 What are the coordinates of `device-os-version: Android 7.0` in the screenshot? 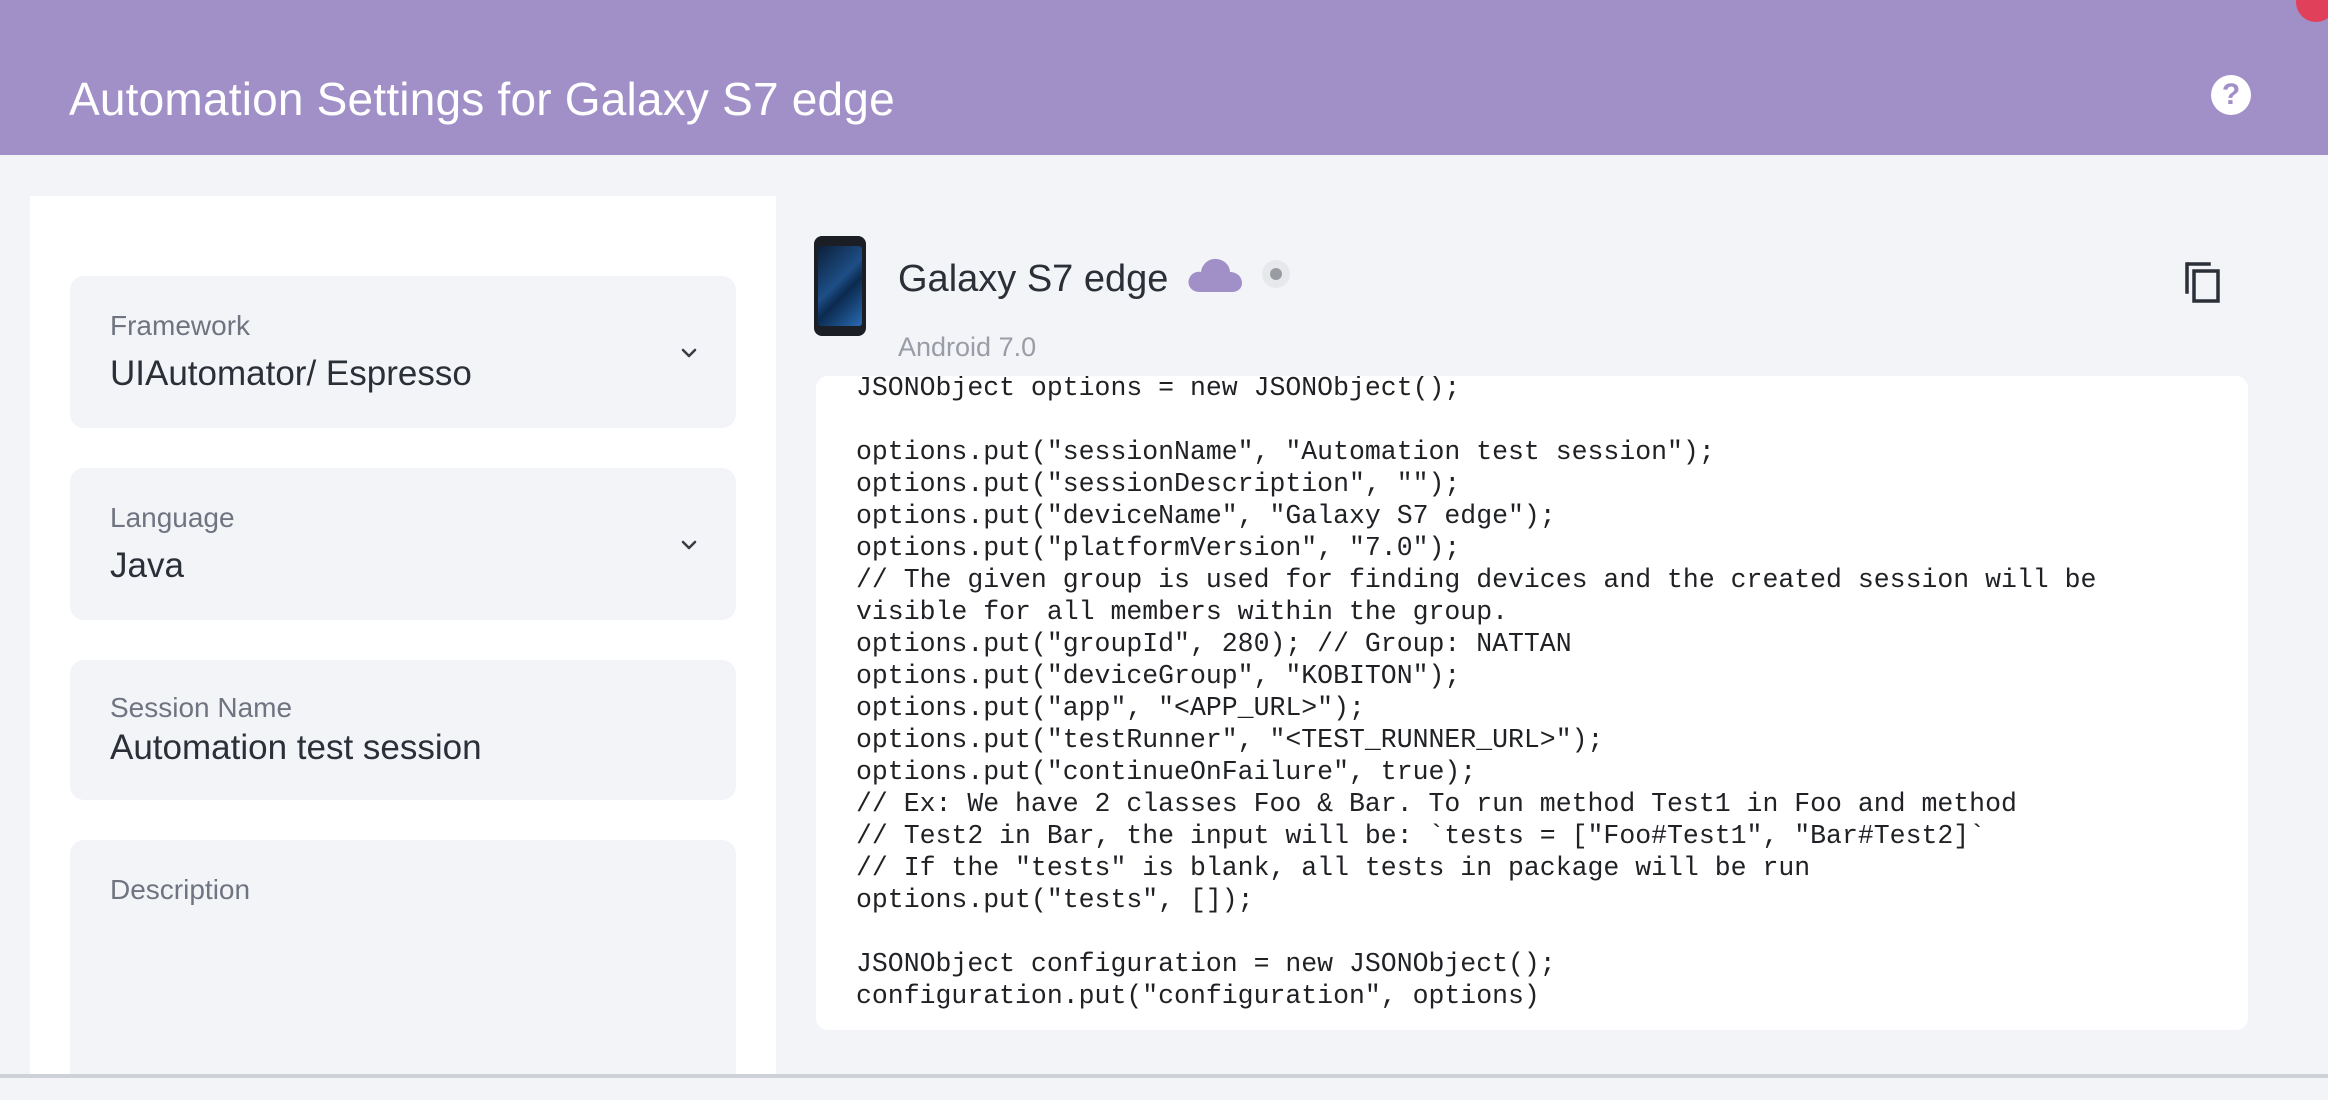 It's located at (967, 347).